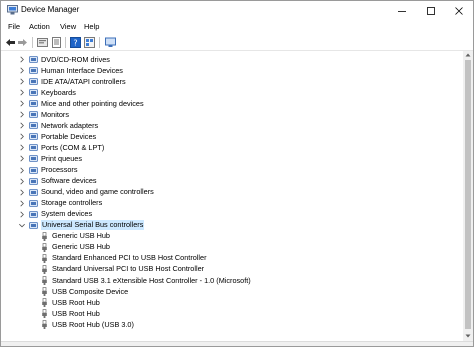 This screenshot has height=347, width=474. I want to click on scan-hardware-icon, so click(110, 42).